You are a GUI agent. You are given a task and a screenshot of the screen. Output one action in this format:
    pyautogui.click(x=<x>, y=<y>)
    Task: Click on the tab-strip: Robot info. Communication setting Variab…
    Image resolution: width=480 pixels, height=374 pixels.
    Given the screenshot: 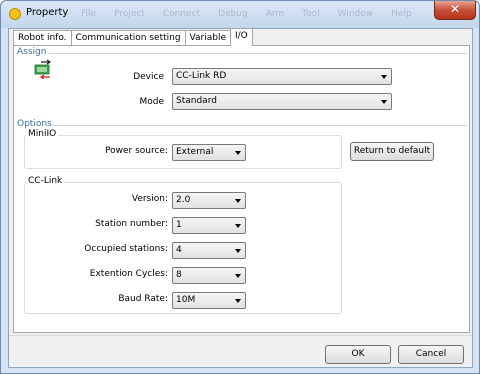 What is the action you would take?
    pyautogui.click(x=133, y=37)
    